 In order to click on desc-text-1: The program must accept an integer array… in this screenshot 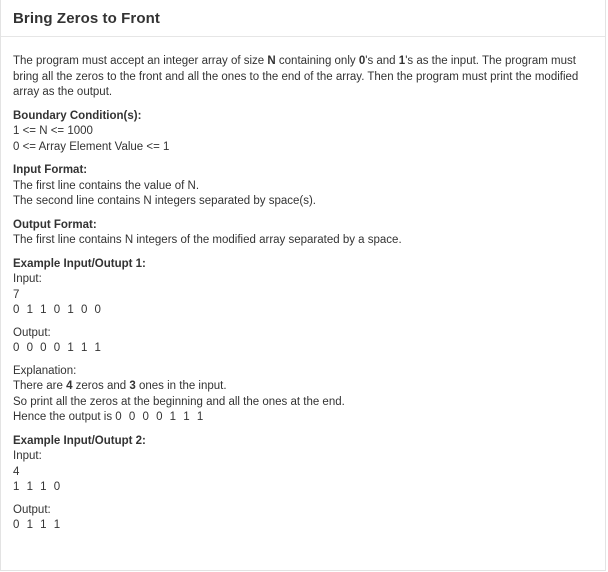, I will do `click(140, 61)`.